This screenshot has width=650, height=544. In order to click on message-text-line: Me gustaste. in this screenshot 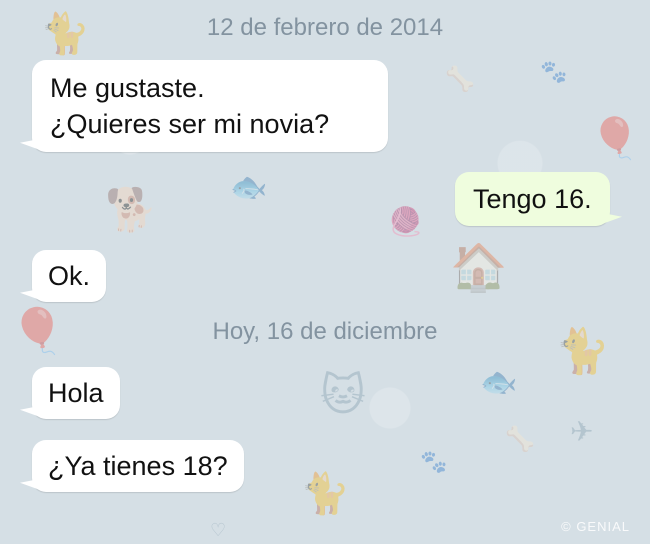, I will do `click(127, 88)`.